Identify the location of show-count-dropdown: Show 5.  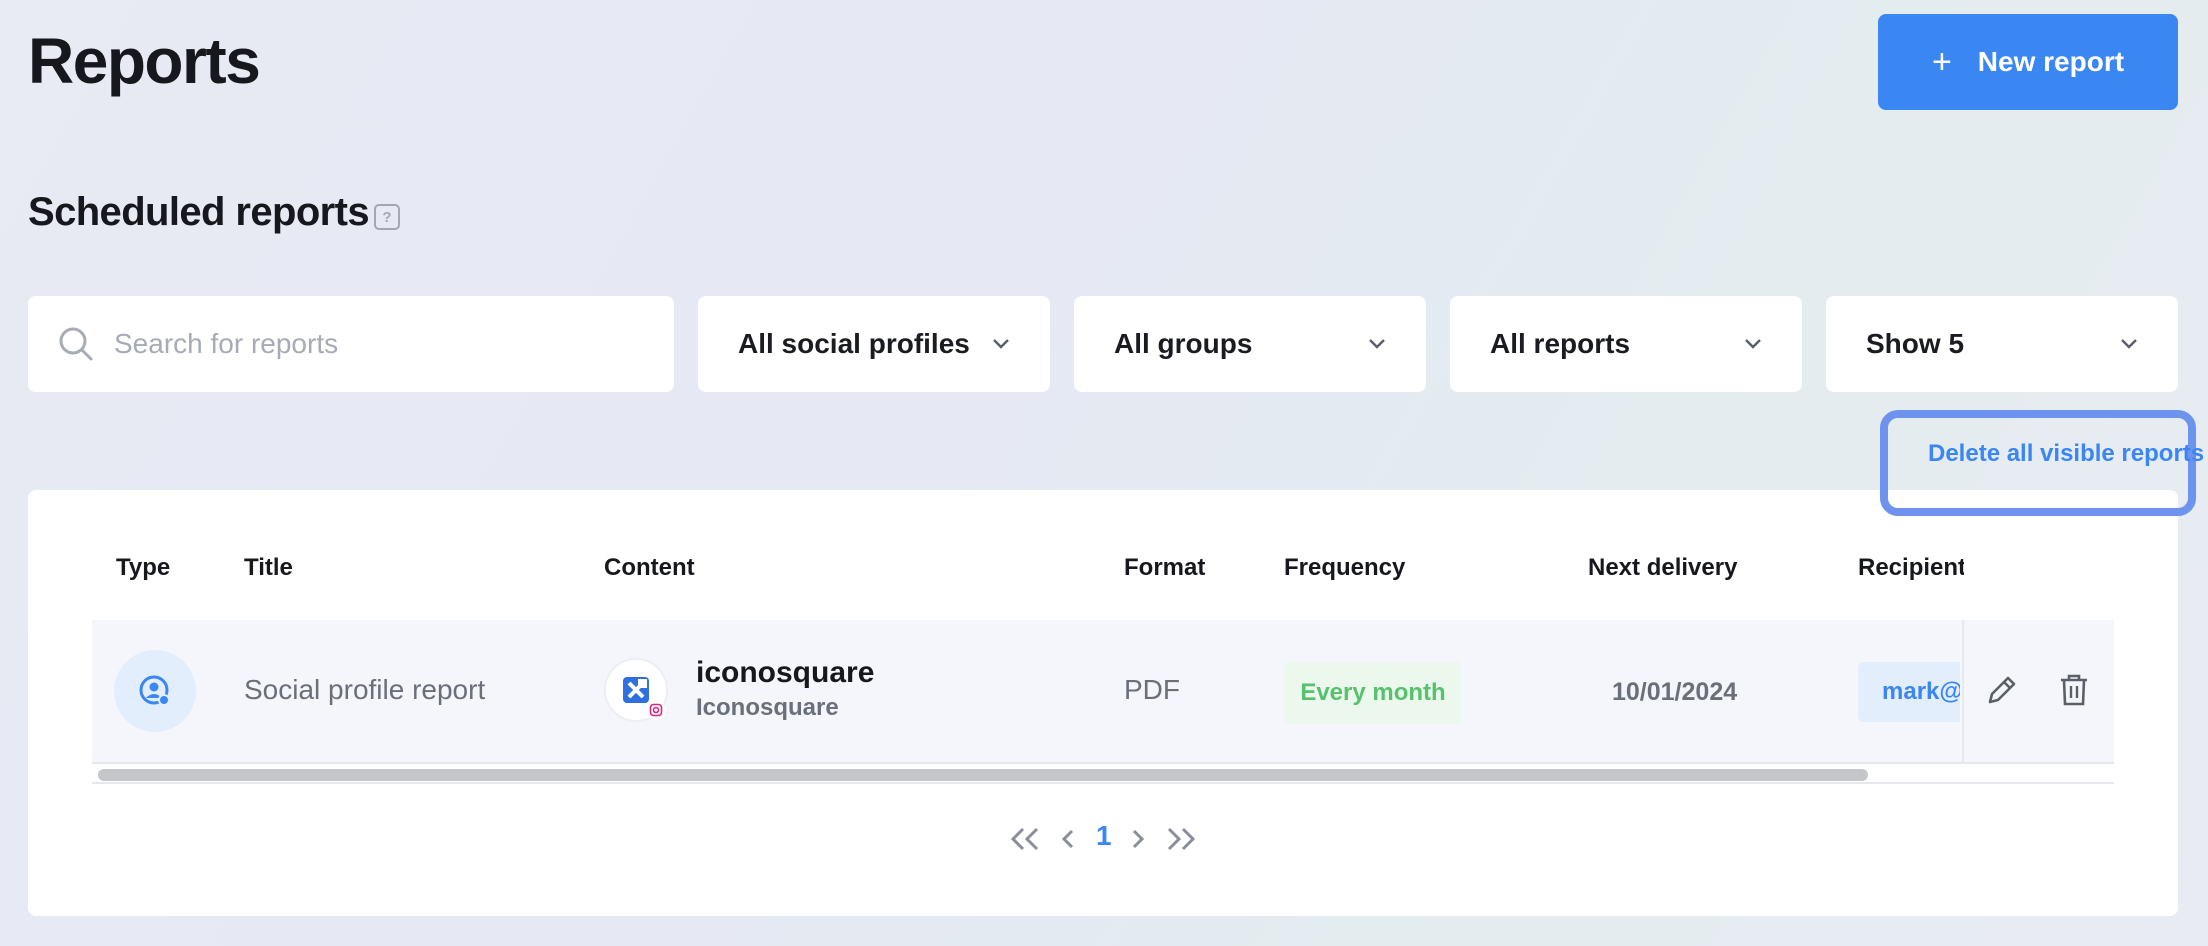
(2002, 344).